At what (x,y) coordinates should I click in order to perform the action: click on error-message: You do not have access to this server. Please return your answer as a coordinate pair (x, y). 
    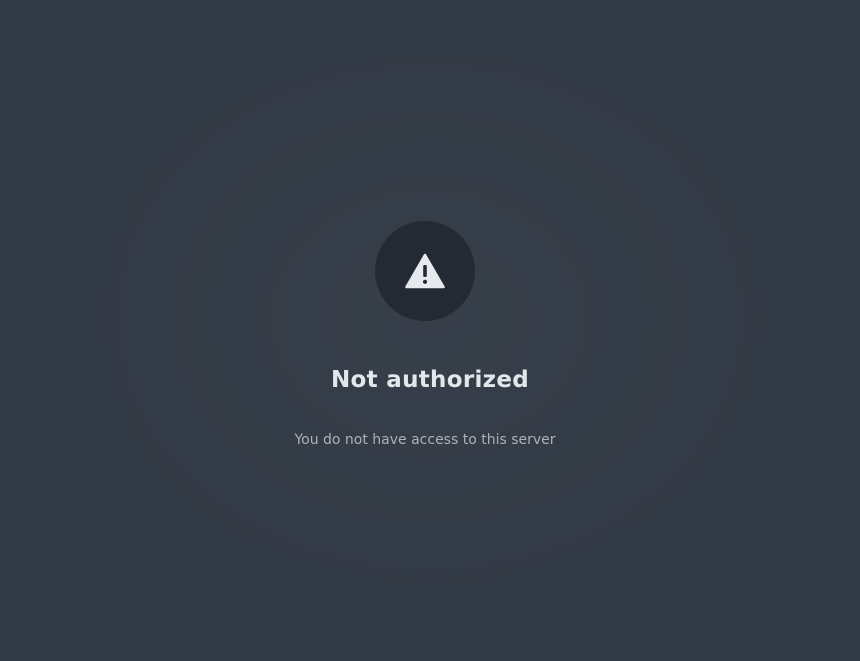
    Looking at the image, I should click on (425, 440).